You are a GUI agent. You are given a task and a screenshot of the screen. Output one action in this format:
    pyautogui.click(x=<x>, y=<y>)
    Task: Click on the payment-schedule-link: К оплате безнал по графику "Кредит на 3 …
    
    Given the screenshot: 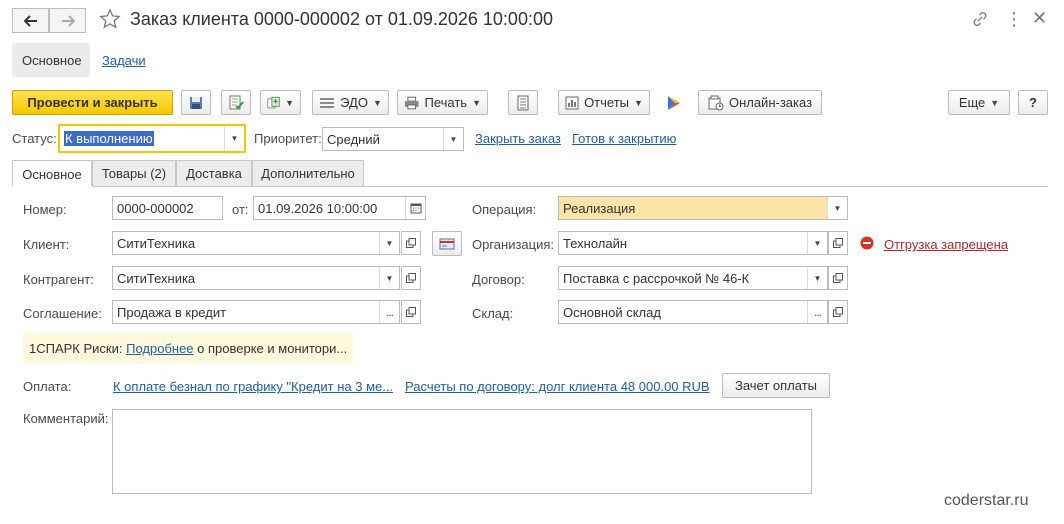 What is the action you would take?
    pyautogui.click(x=253, y=386)
    